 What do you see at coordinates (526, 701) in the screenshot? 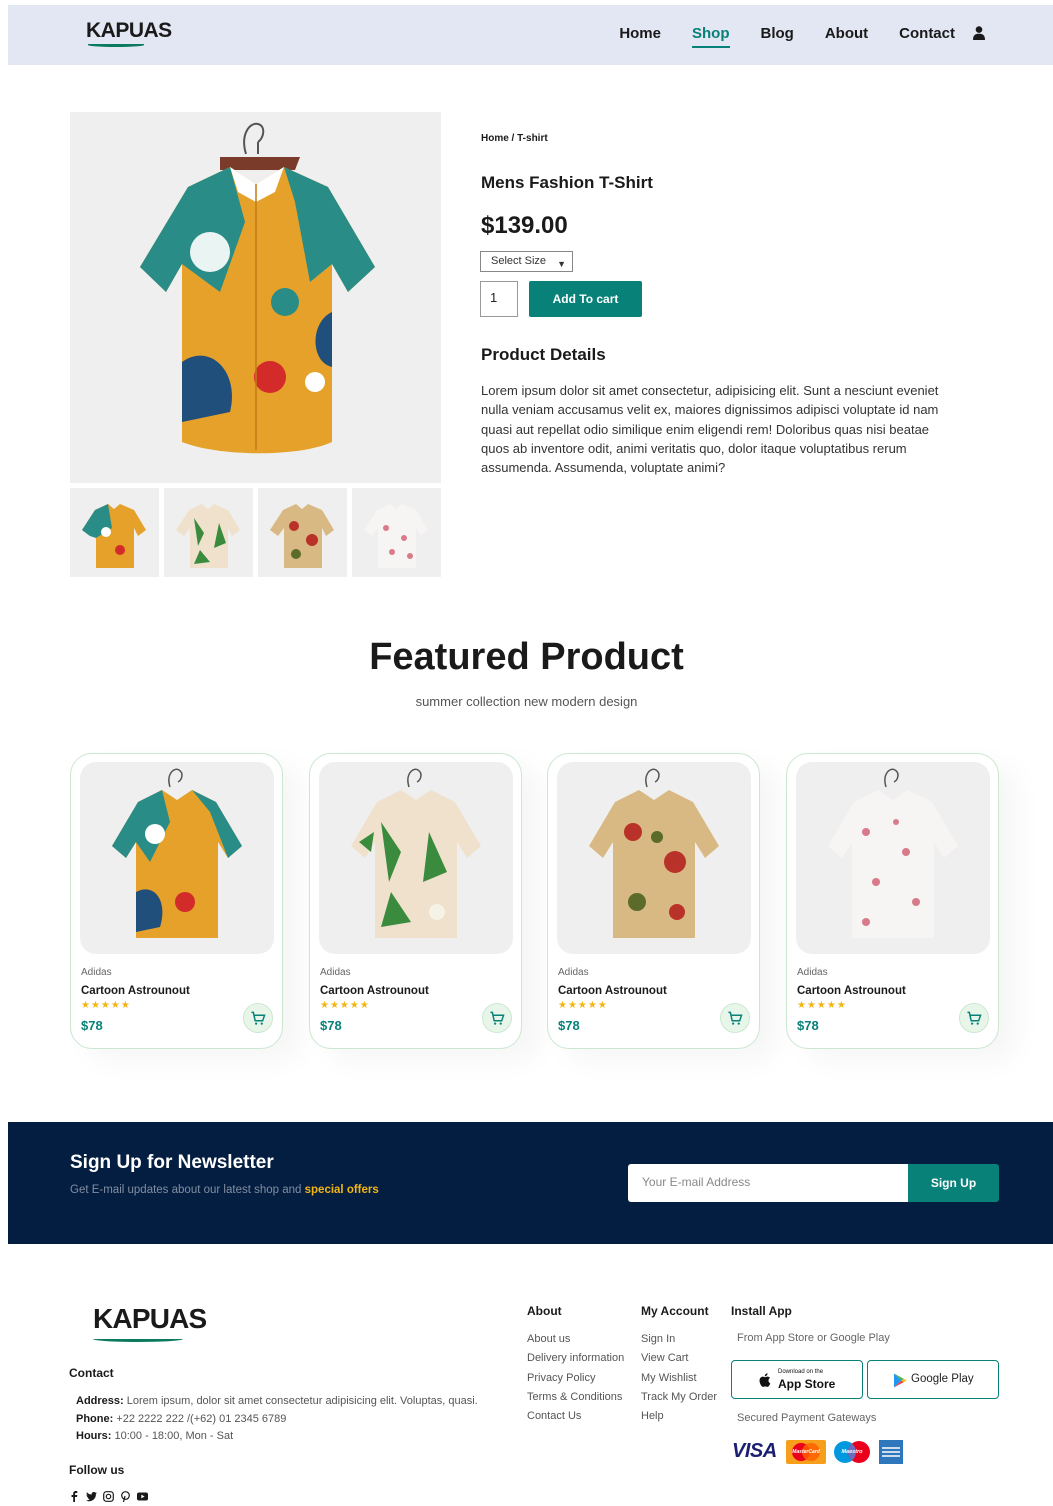
I see `featured-subheading: summer collection new modern design` at bounding box center [526, 701].